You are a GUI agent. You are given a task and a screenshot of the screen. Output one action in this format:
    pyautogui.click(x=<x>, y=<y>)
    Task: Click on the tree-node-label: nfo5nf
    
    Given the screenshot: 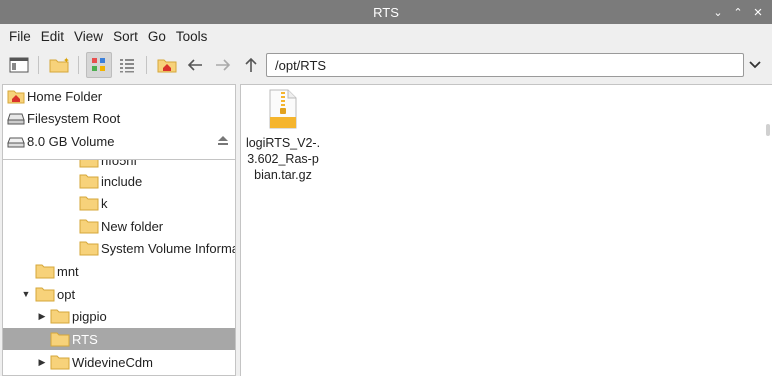 What is the action you would take?
    pyautogui.click(x=119, y=164)
    